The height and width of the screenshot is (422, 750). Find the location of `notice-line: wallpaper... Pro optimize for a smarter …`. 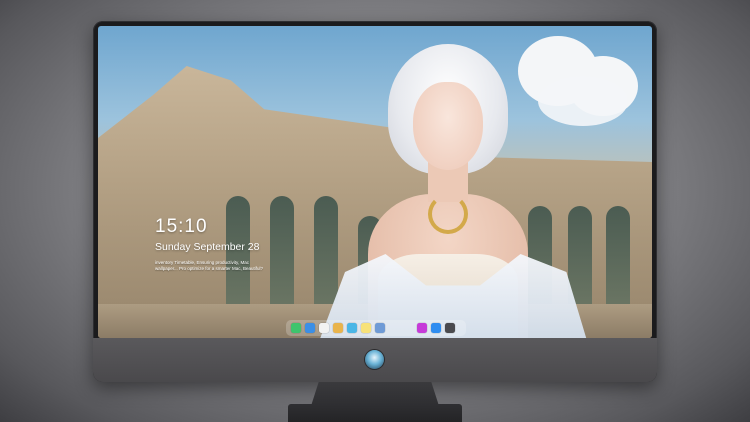

notice-line: wallpaper... Pro optimize for a smarter … is located at coordinates (209, 268).